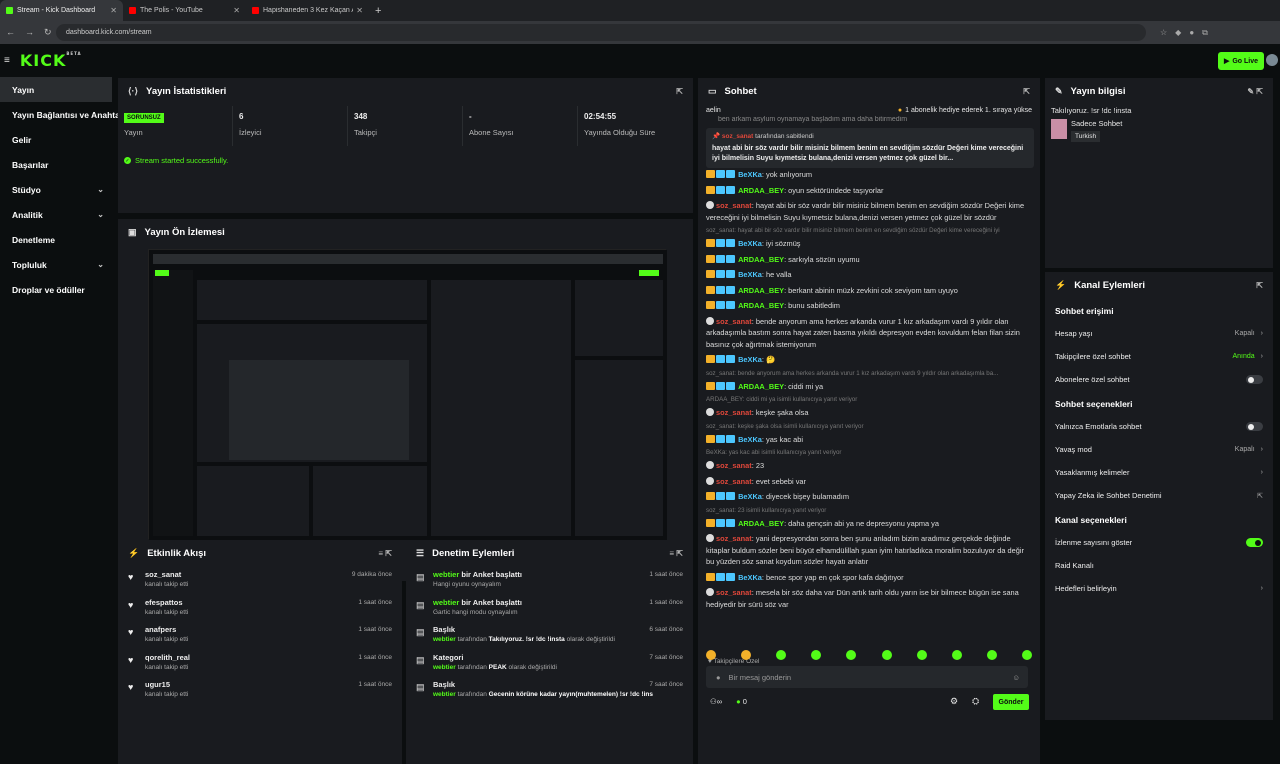  What do you see at coordinates (869, 306) in the screenshot?
I see `chat-message: ARDAA_BEY: bunu sabitledim` at bounding box center [869, 306].